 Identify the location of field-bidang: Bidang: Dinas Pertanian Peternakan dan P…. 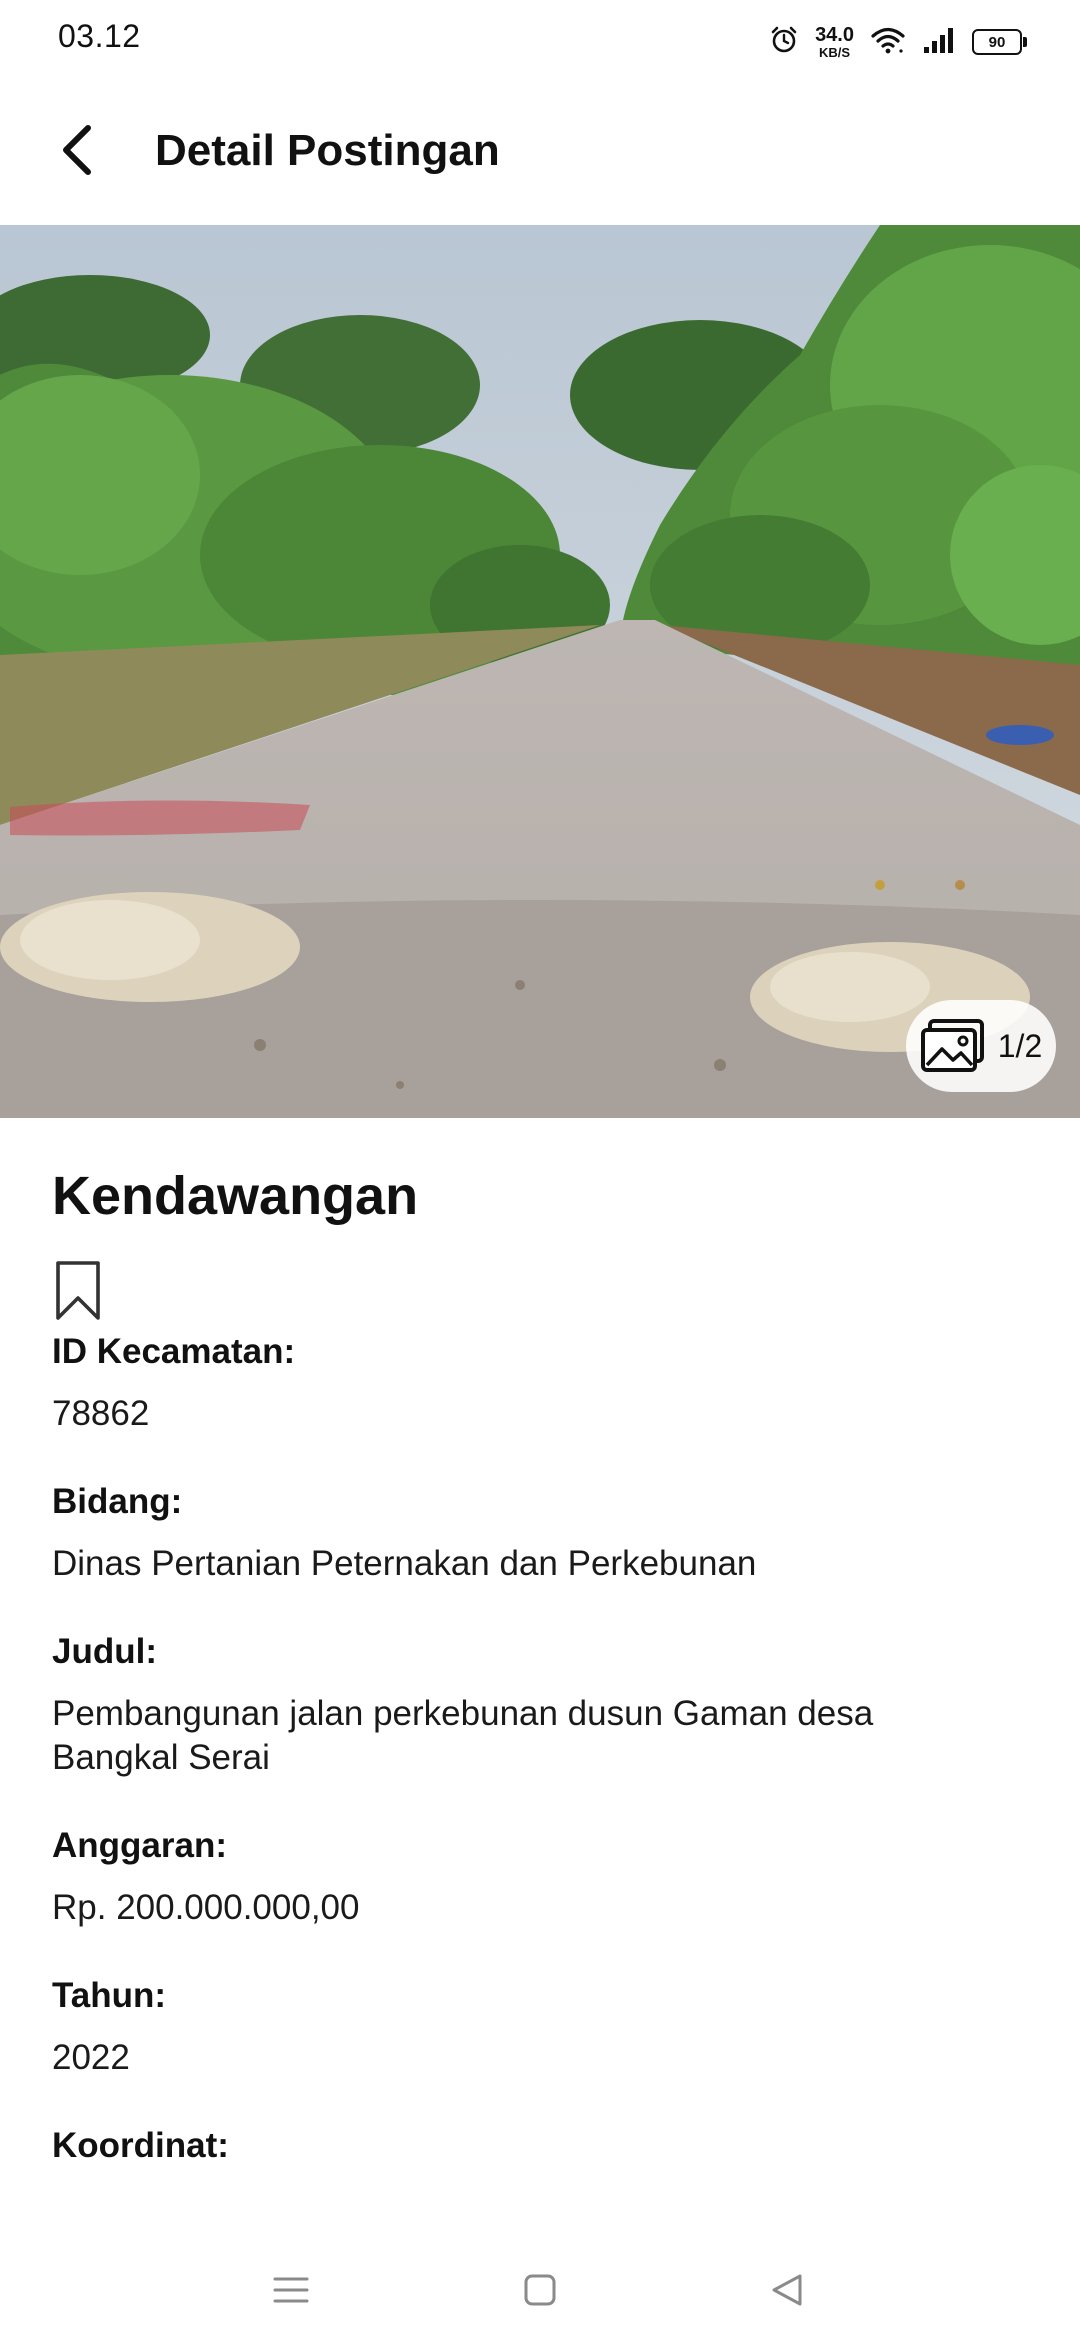
(542, 1533).